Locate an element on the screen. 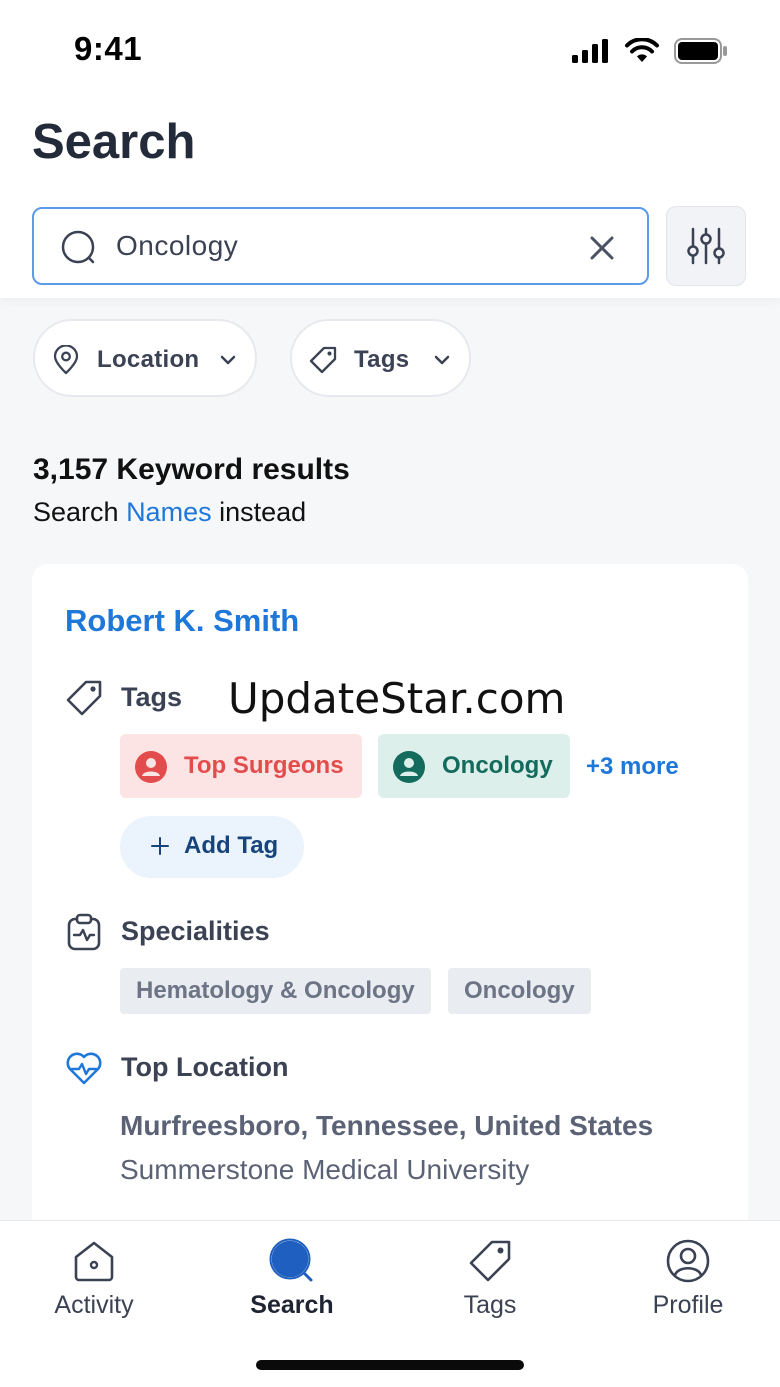 The image size is (780, 1387). search-input-value: Oncology is located at coordinates (177, 246).